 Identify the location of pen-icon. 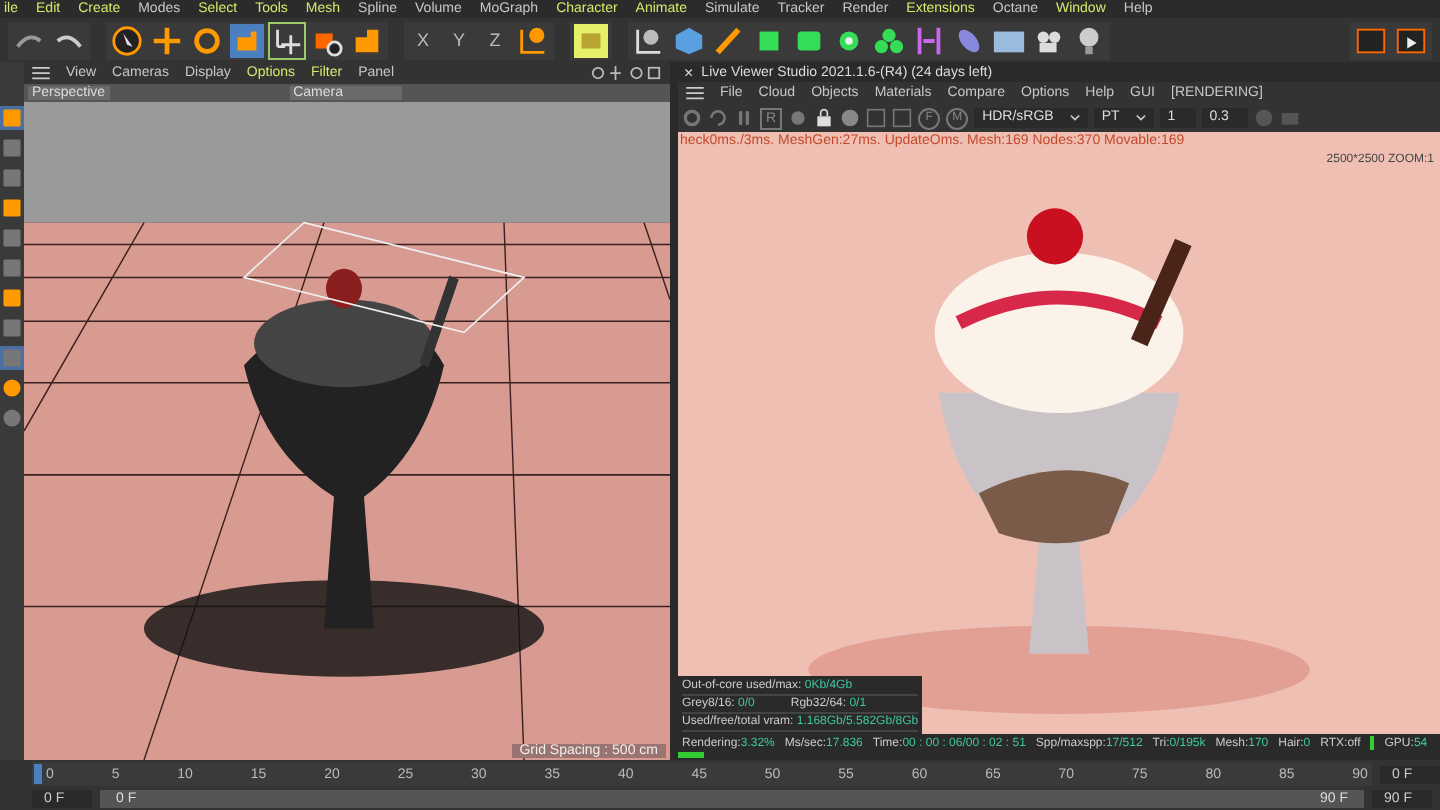
(729, 40).